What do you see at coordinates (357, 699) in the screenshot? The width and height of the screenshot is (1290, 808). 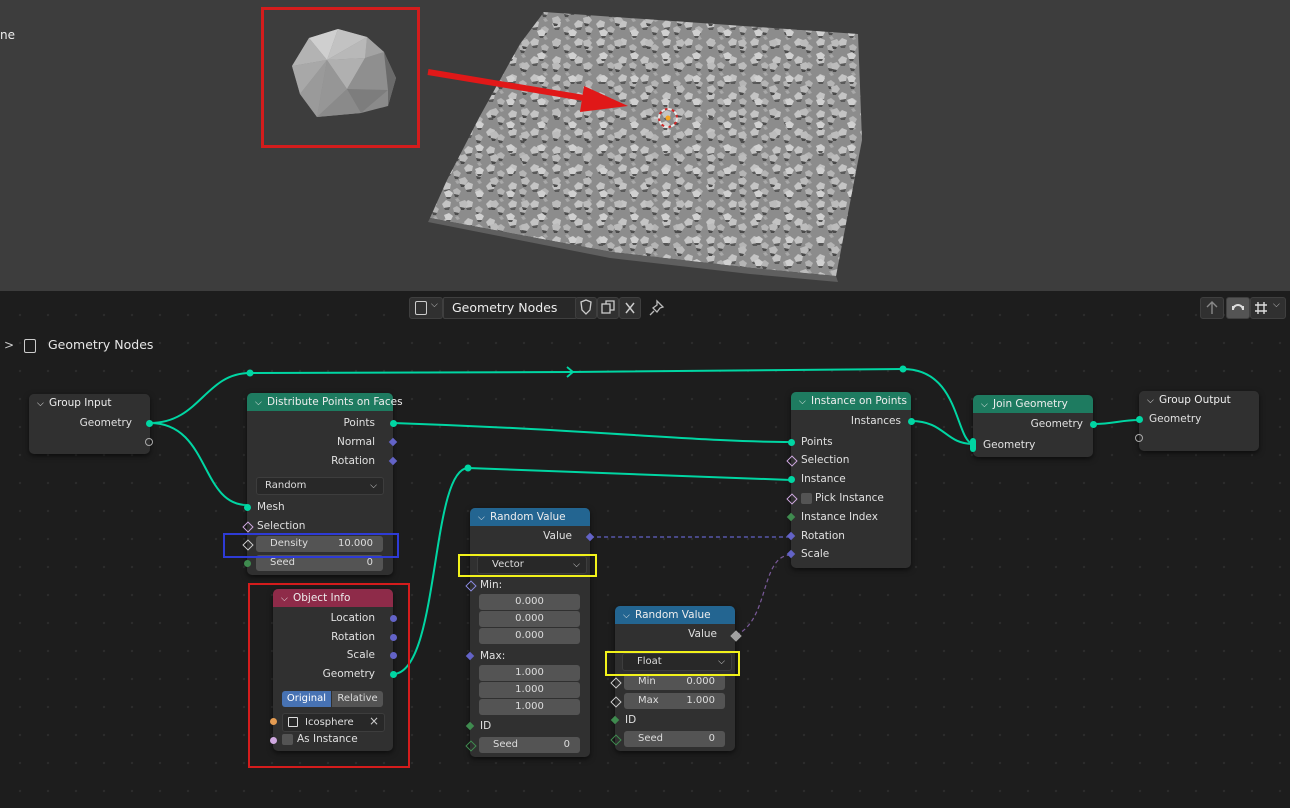 I see `relative-toggle: Relative` at bounding box center [357, 699].